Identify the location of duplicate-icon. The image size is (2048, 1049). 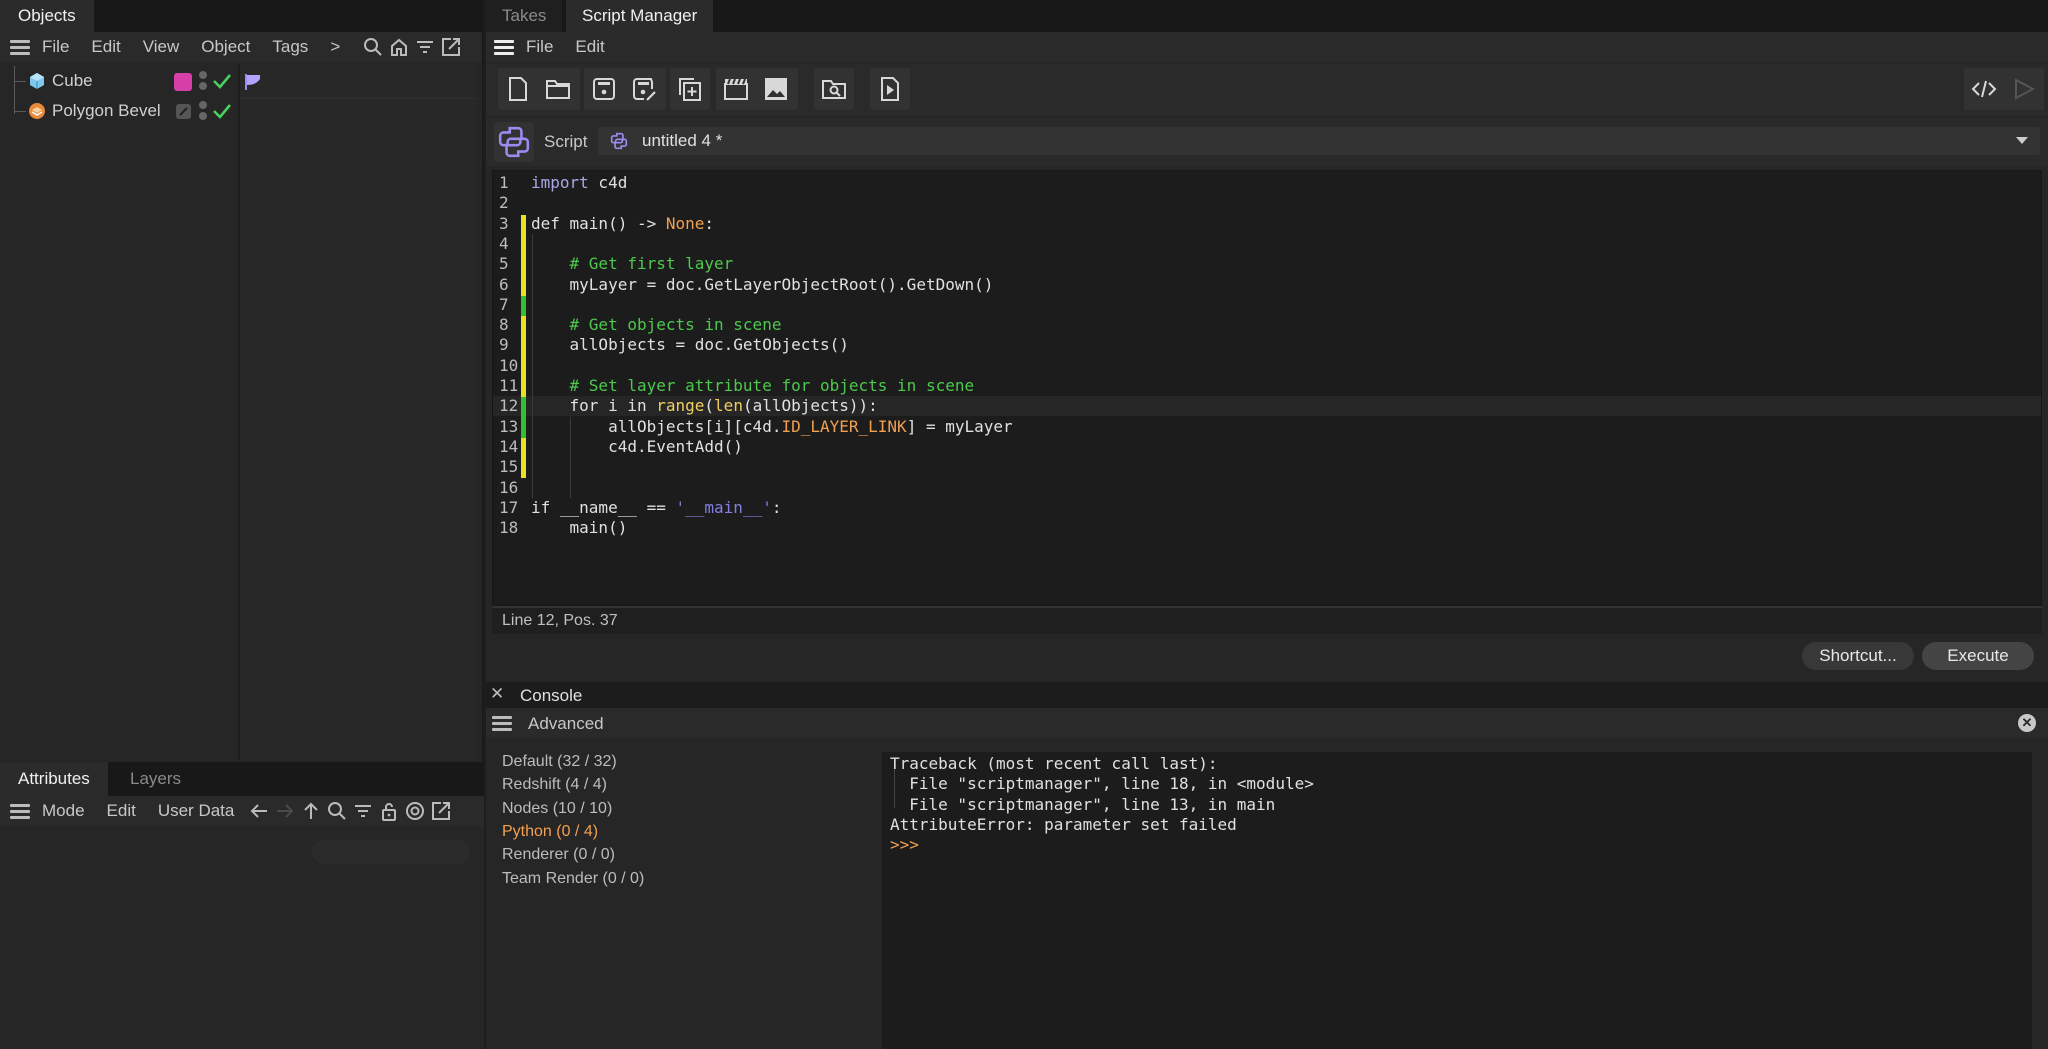
(690, 89).